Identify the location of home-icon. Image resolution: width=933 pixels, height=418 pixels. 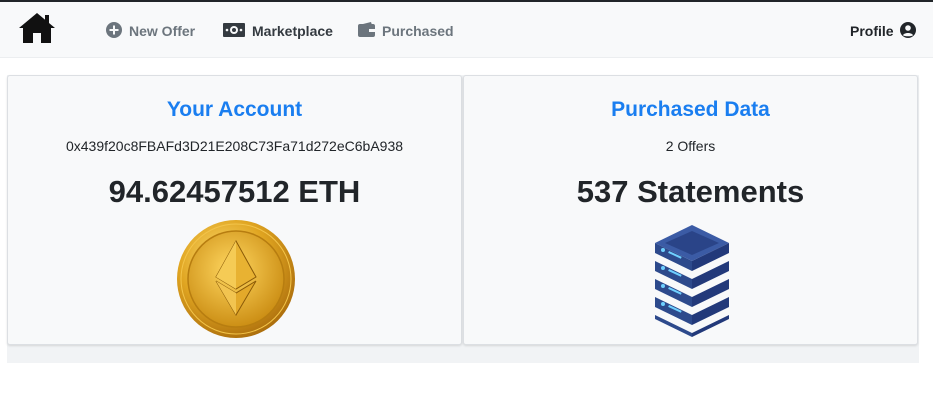
(37, 28).